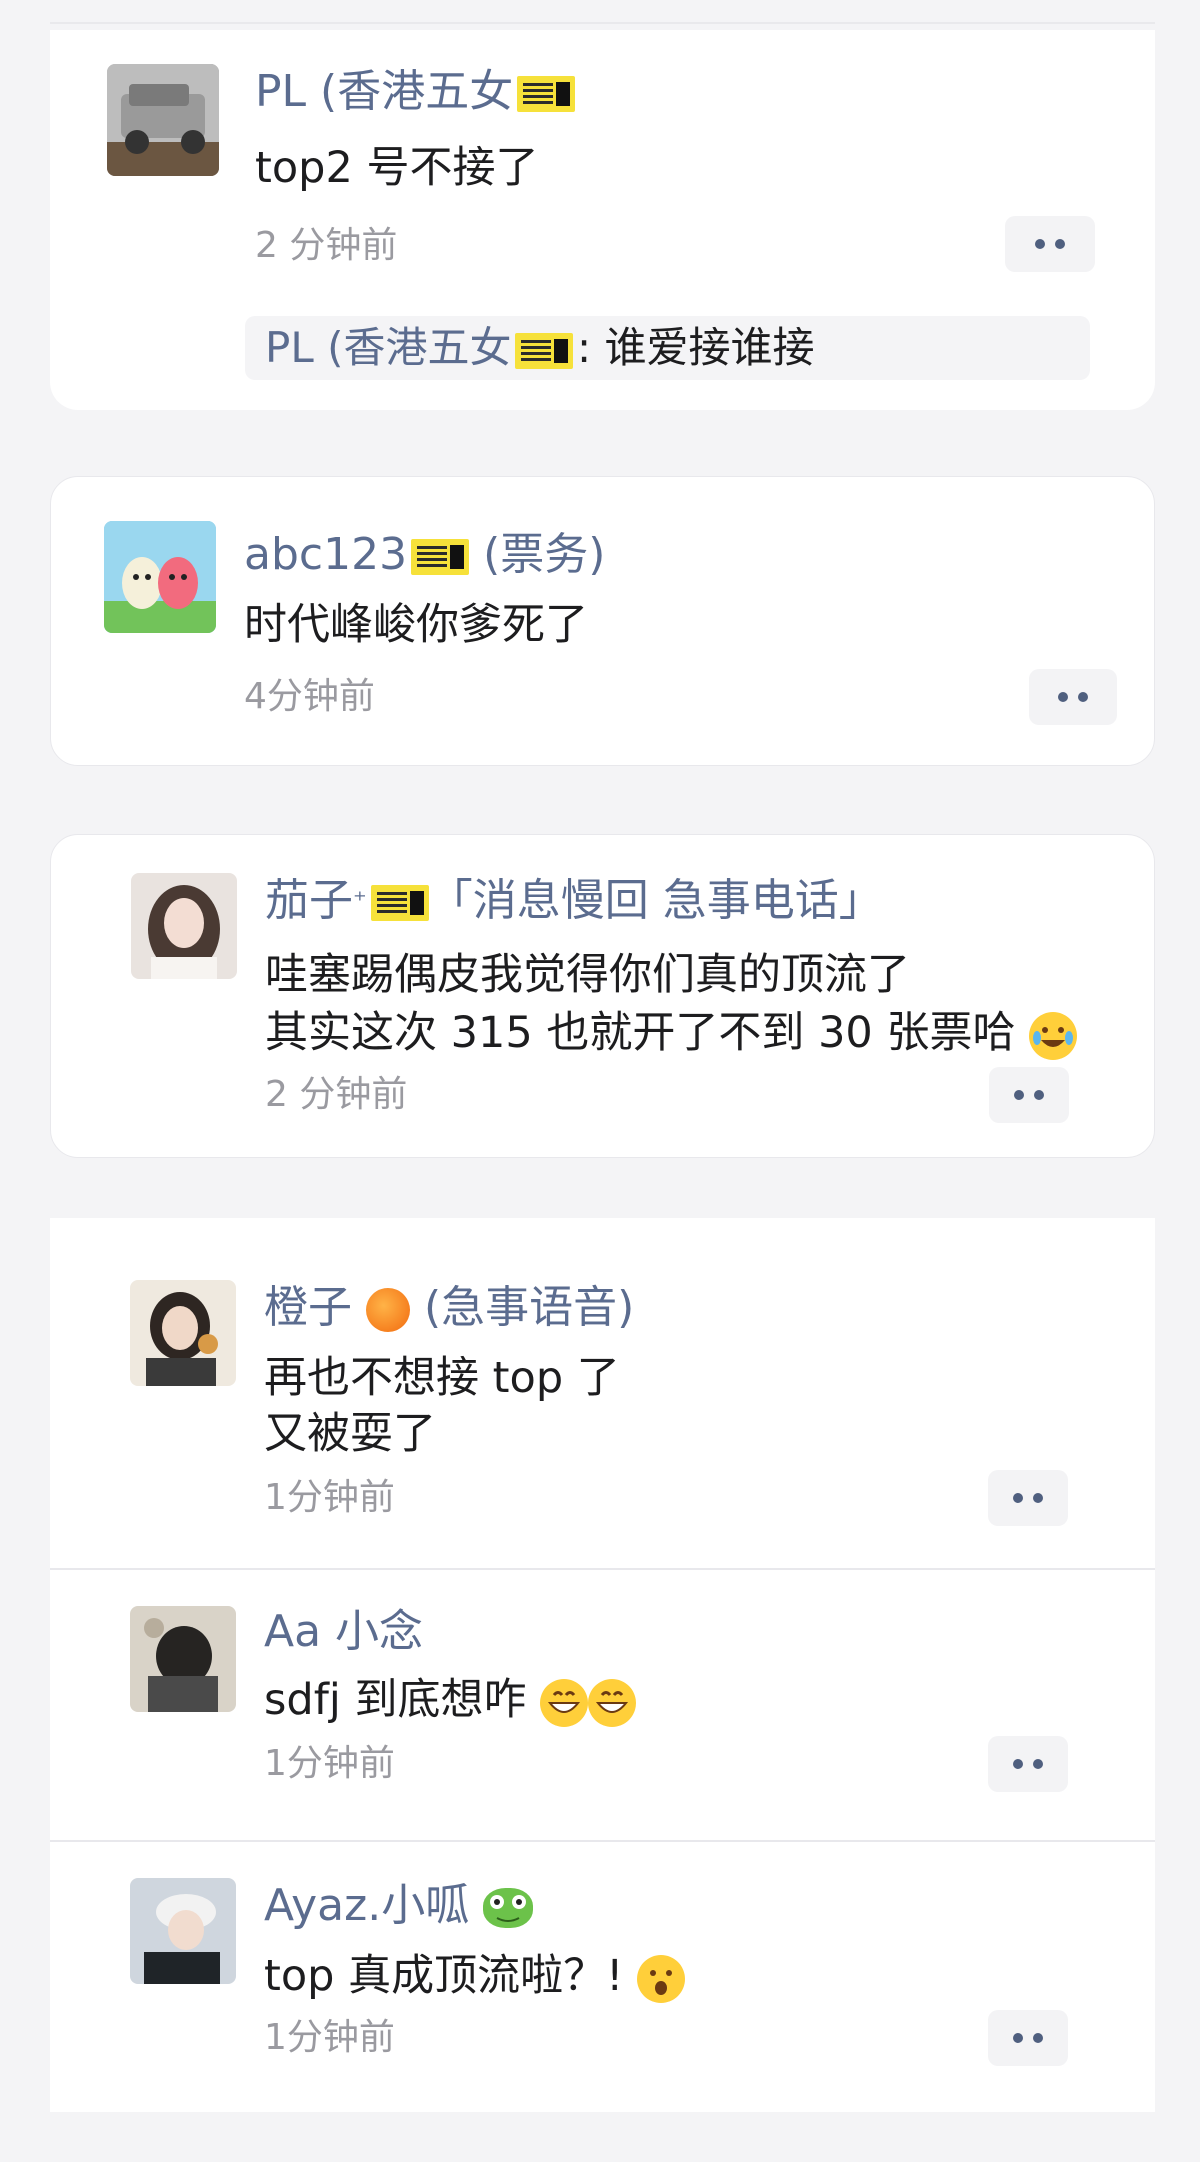  I want to click on reply-username: PL (香港五女, so click(419, 348).